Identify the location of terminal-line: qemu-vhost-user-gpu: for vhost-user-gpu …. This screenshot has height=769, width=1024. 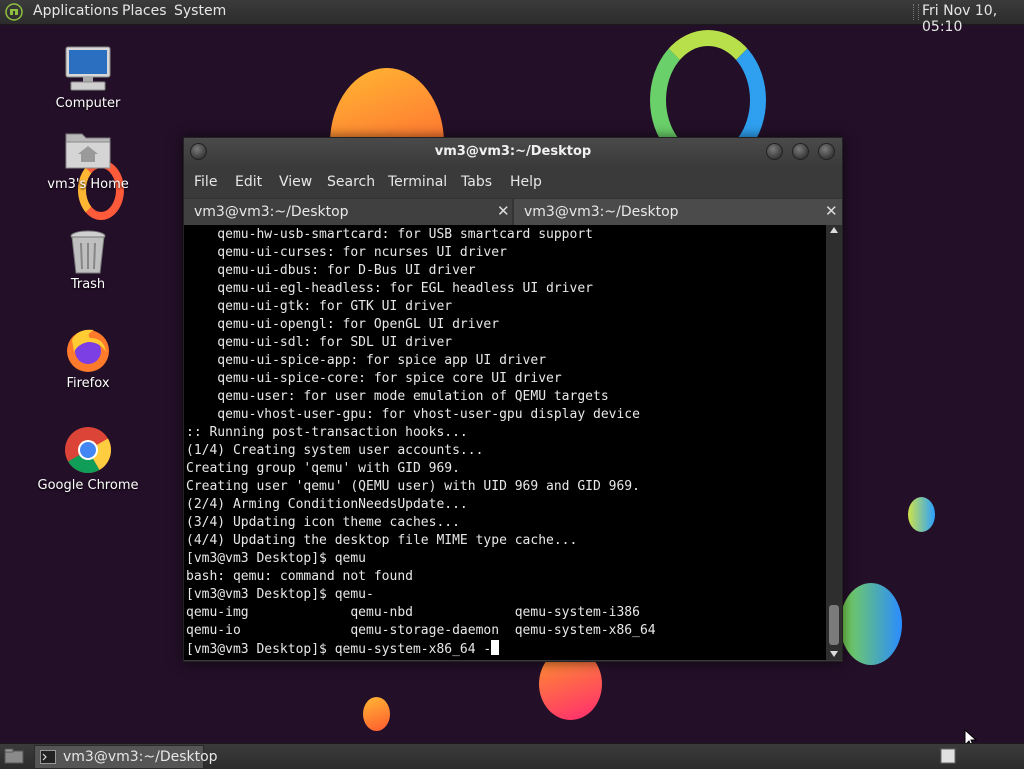
(413, 414).